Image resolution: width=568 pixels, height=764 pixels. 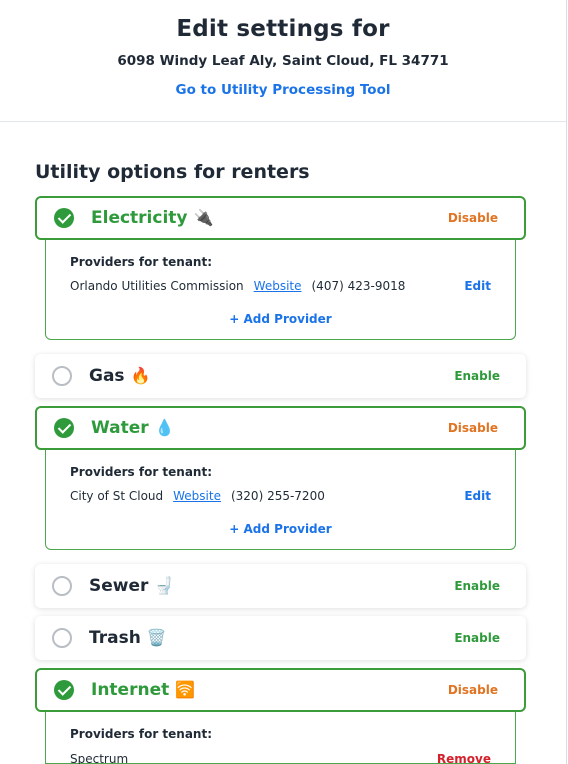 What do you see at coordinates (477, 586) in the screenshot?
I see `enable-sewer-button: Enable` at bounding box center [477, 586].